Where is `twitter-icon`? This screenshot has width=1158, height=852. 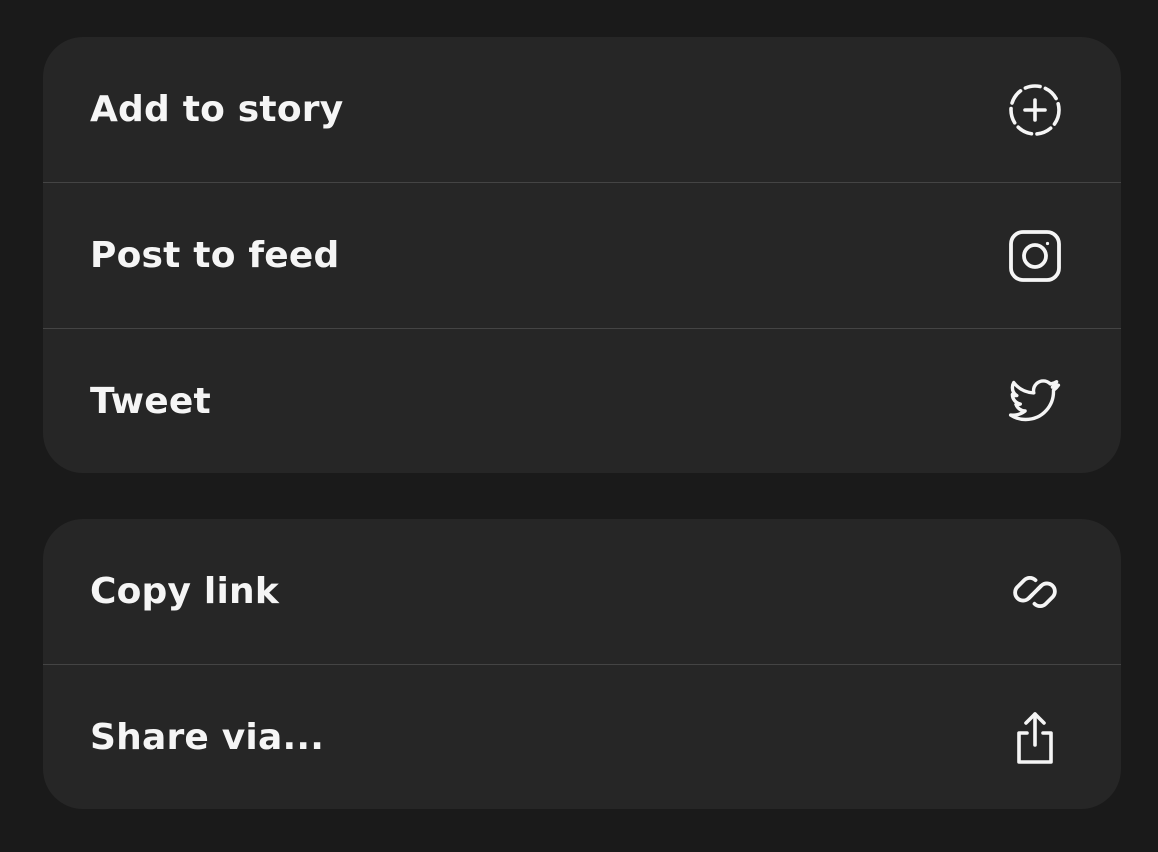 twitter-icon is located at coordinates (1035, 402).